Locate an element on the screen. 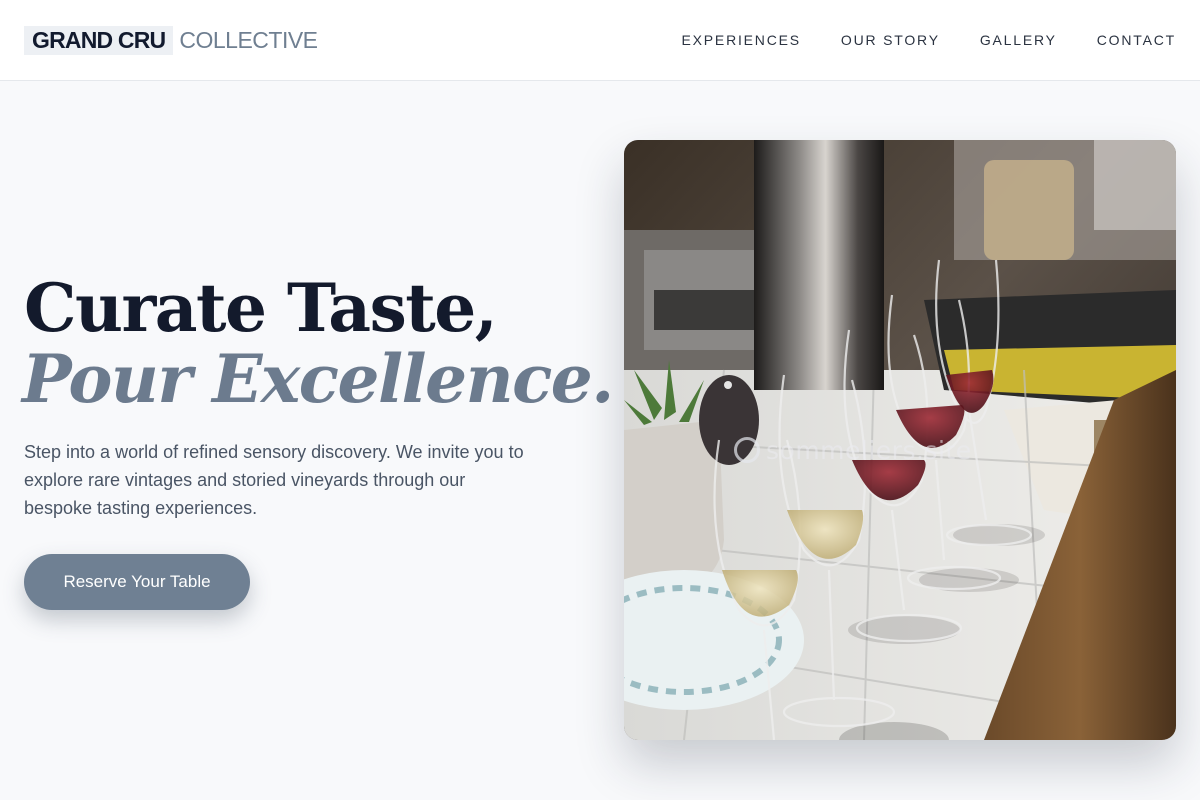 This screenshot has height=800, width=1200. nav-link-gallery: GALLERY is located at coordinates (1018, 40).